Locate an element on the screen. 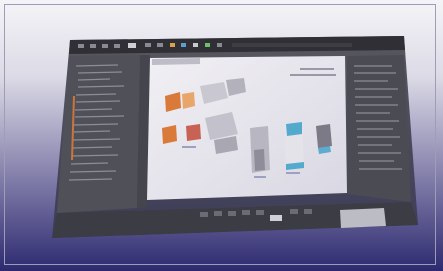  settings-icon is located at coordinates (219, 45).